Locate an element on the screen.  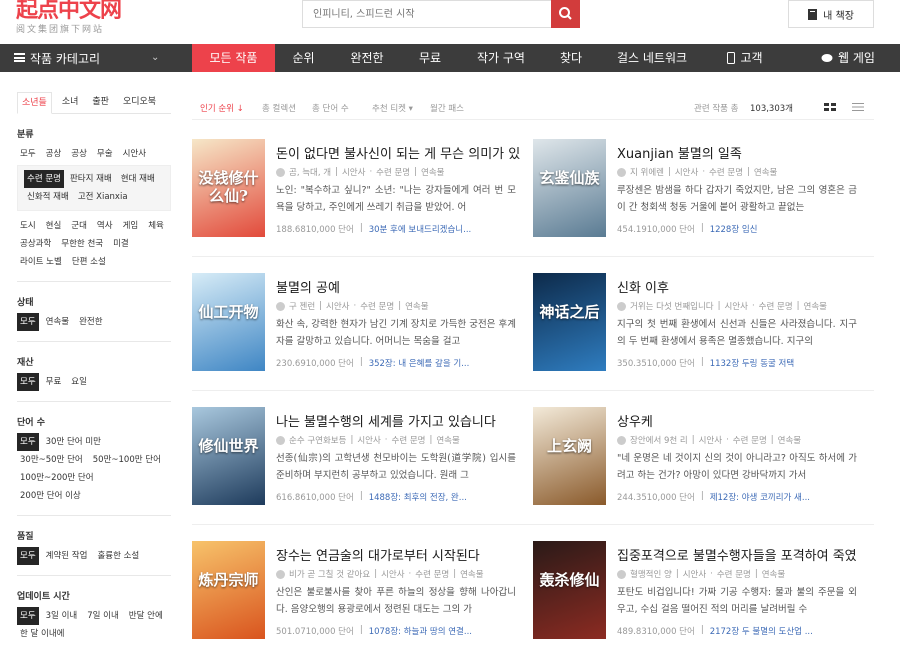
book-cover: 仙工开物 is located at coordinates (228, 322).